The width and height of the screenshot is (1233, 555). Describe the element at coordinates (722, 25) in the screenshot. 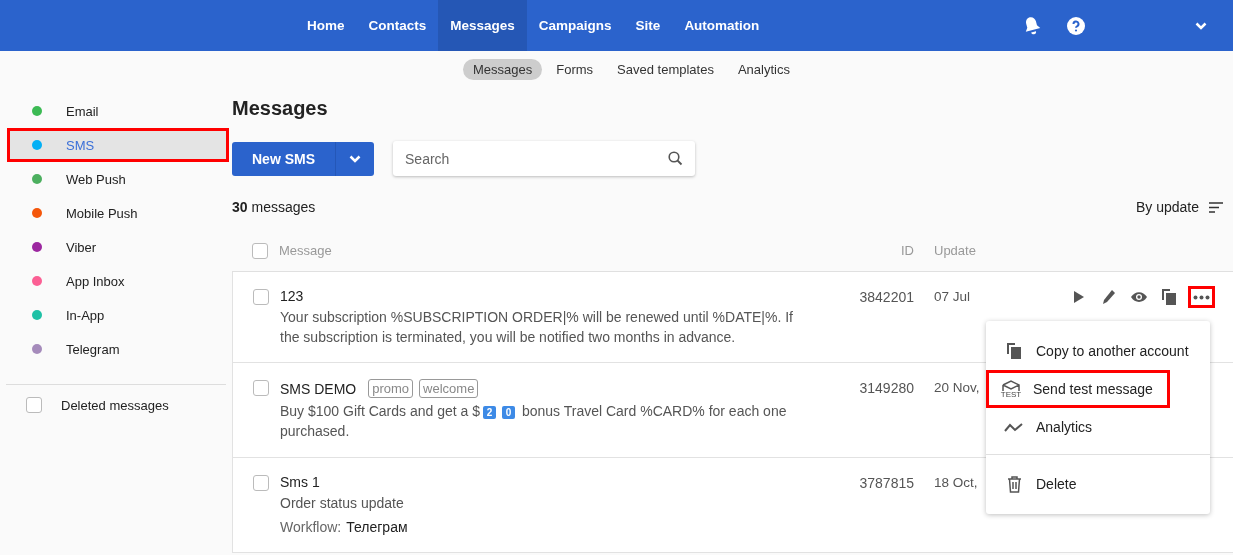

I see `nav-tab: Automation` at that location.